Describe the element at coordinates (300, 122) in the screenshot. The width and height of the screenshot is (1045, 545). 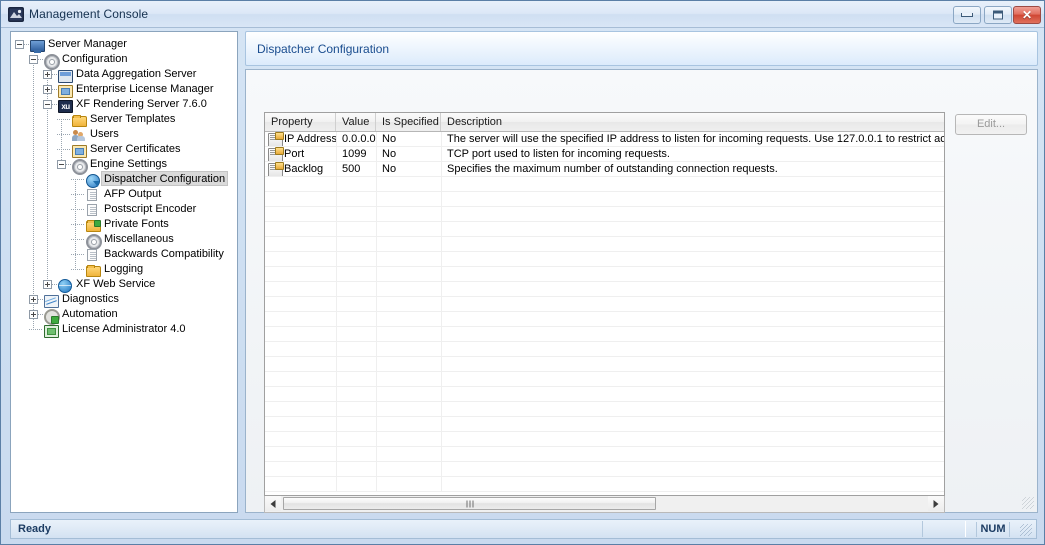
I see `grid-column-header-property: Property` at that location.